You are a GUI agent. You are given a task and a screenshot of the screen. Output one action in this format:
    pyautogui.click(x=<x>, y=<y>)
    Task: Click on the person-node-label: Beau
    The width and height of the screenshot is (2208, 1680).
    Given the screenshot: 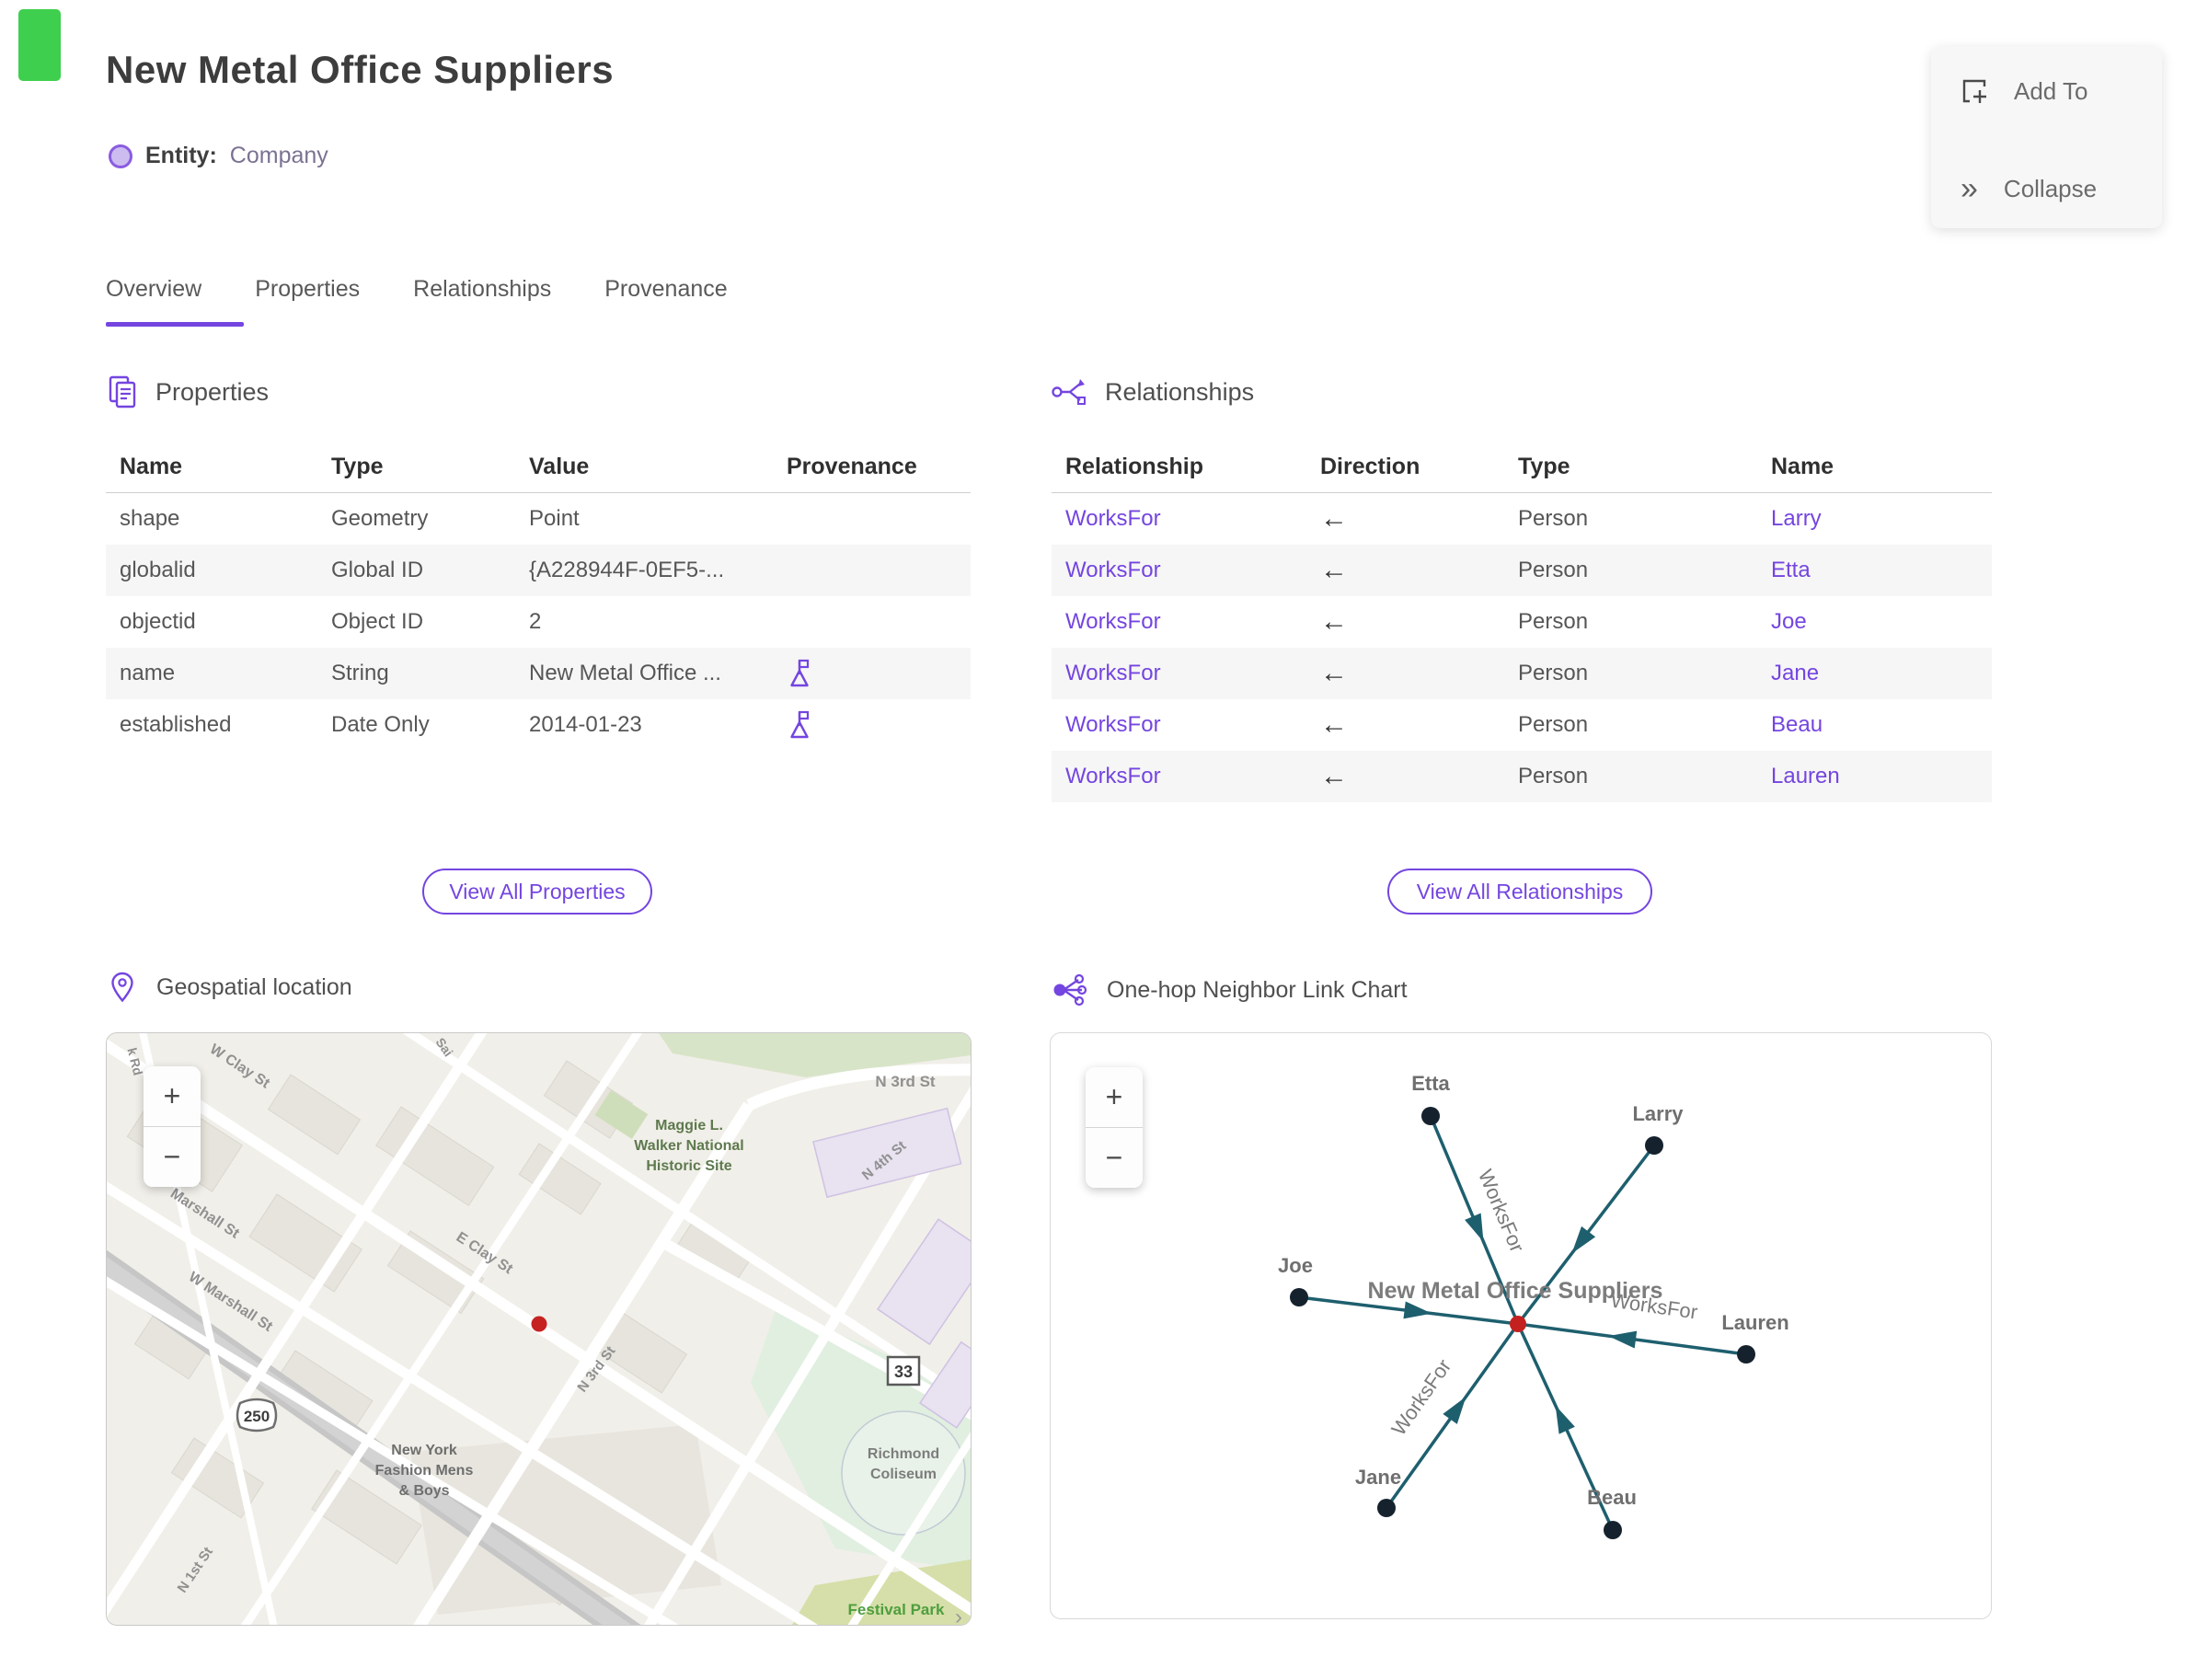 What is the action you would take?
    pyautogui.click(x=1612, y=1497)
    